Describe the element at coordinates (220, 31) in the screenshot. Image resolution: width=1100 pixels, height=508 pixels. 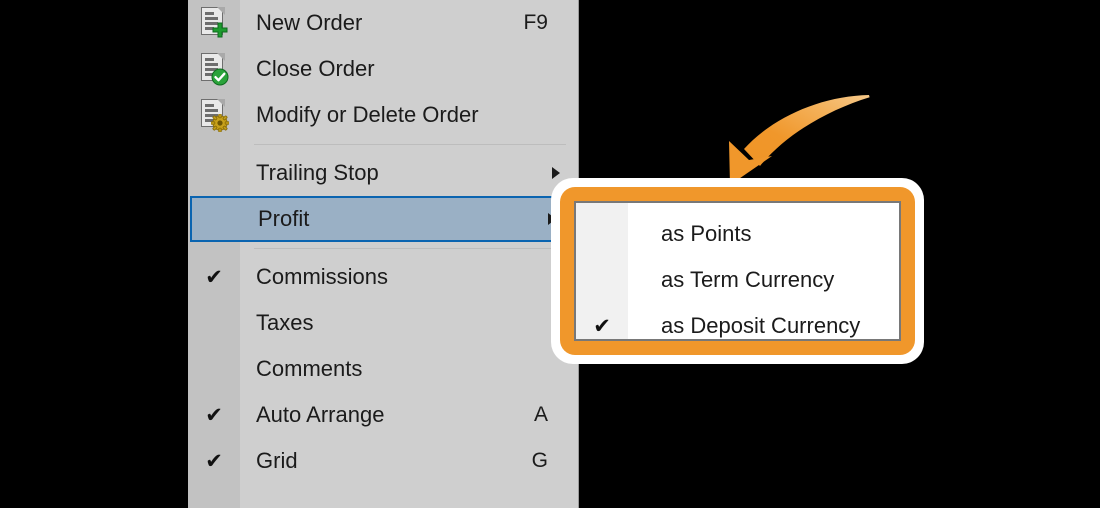
I see `green-plus-badge-icon` at that location.